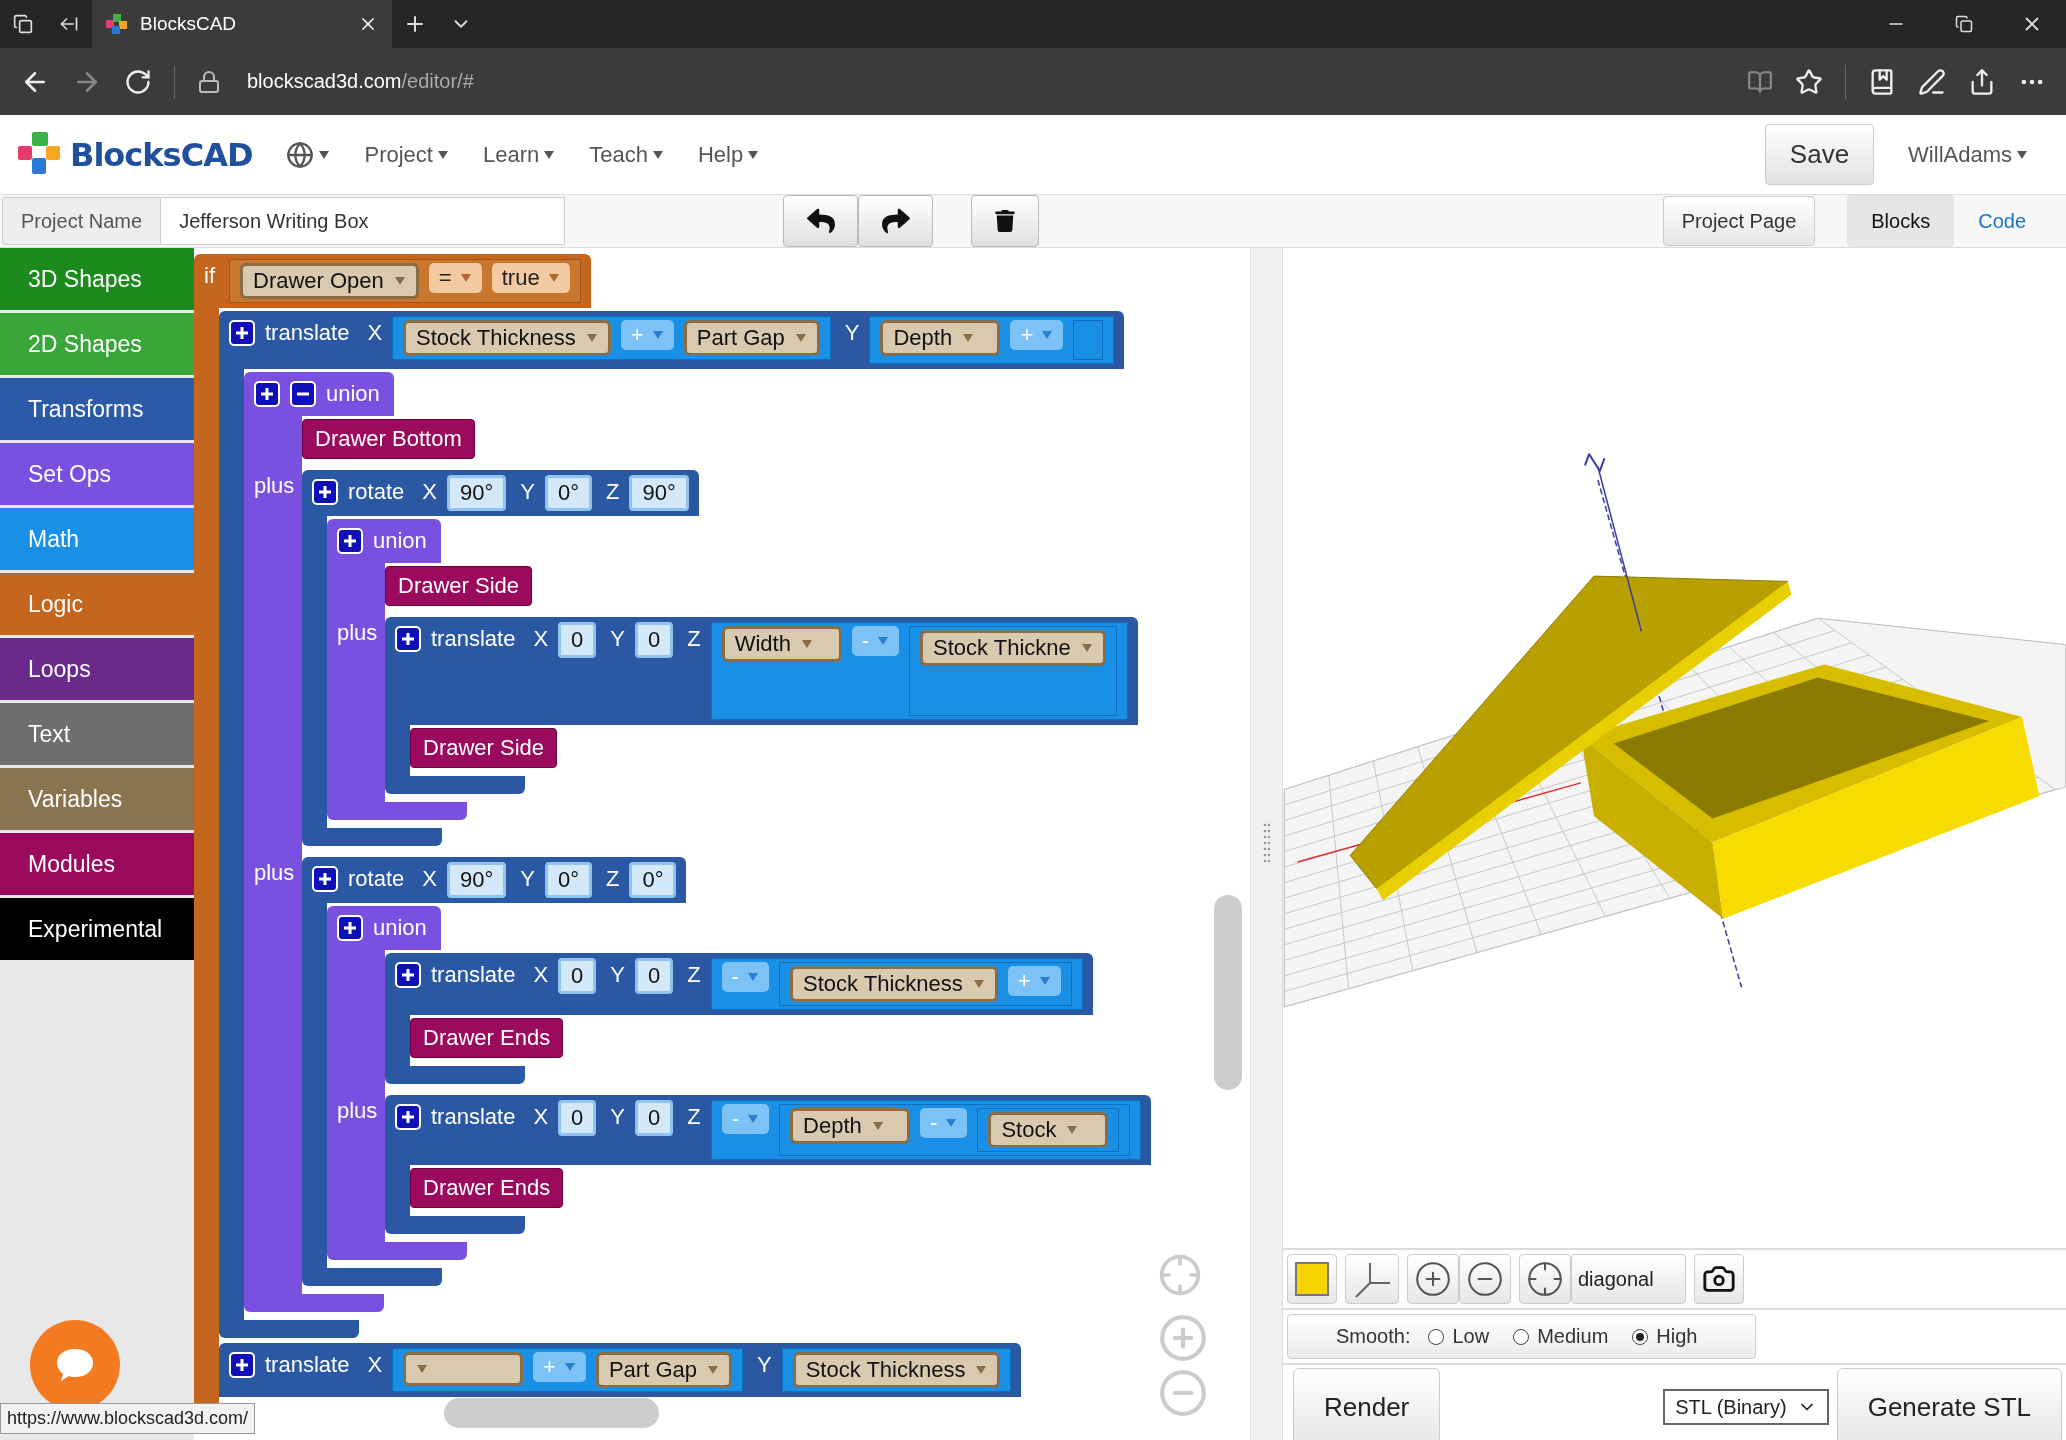  I want to click on delete-button, so click(1005, 221).